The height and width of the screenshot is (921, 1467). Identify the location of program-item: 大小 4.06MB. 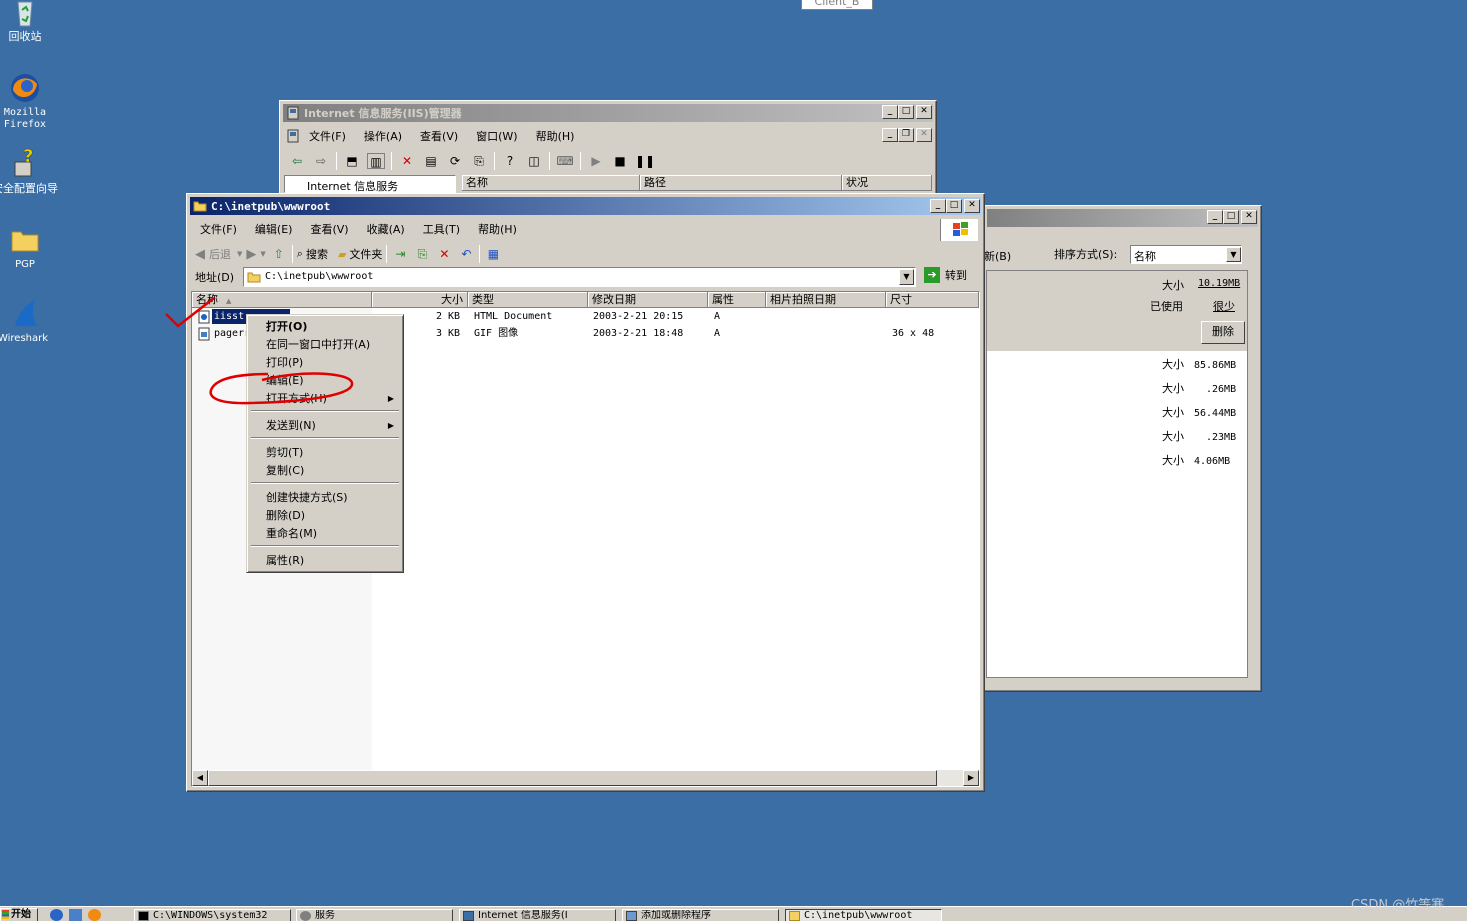
(1196, 460).